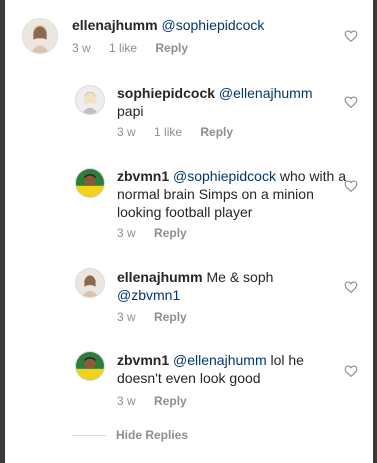  Describe the element at coordinates (232, 286) in the screenshot. I see `comment-text: ellenajhumm Me & soph @zbvmn1` at that location.